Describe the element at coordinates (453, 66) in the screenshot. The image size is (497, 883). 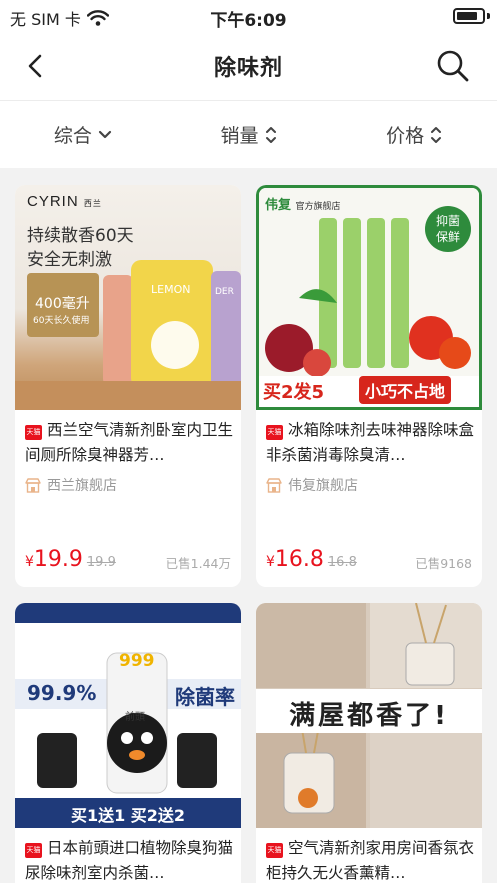
I see `search-icon` at that location.